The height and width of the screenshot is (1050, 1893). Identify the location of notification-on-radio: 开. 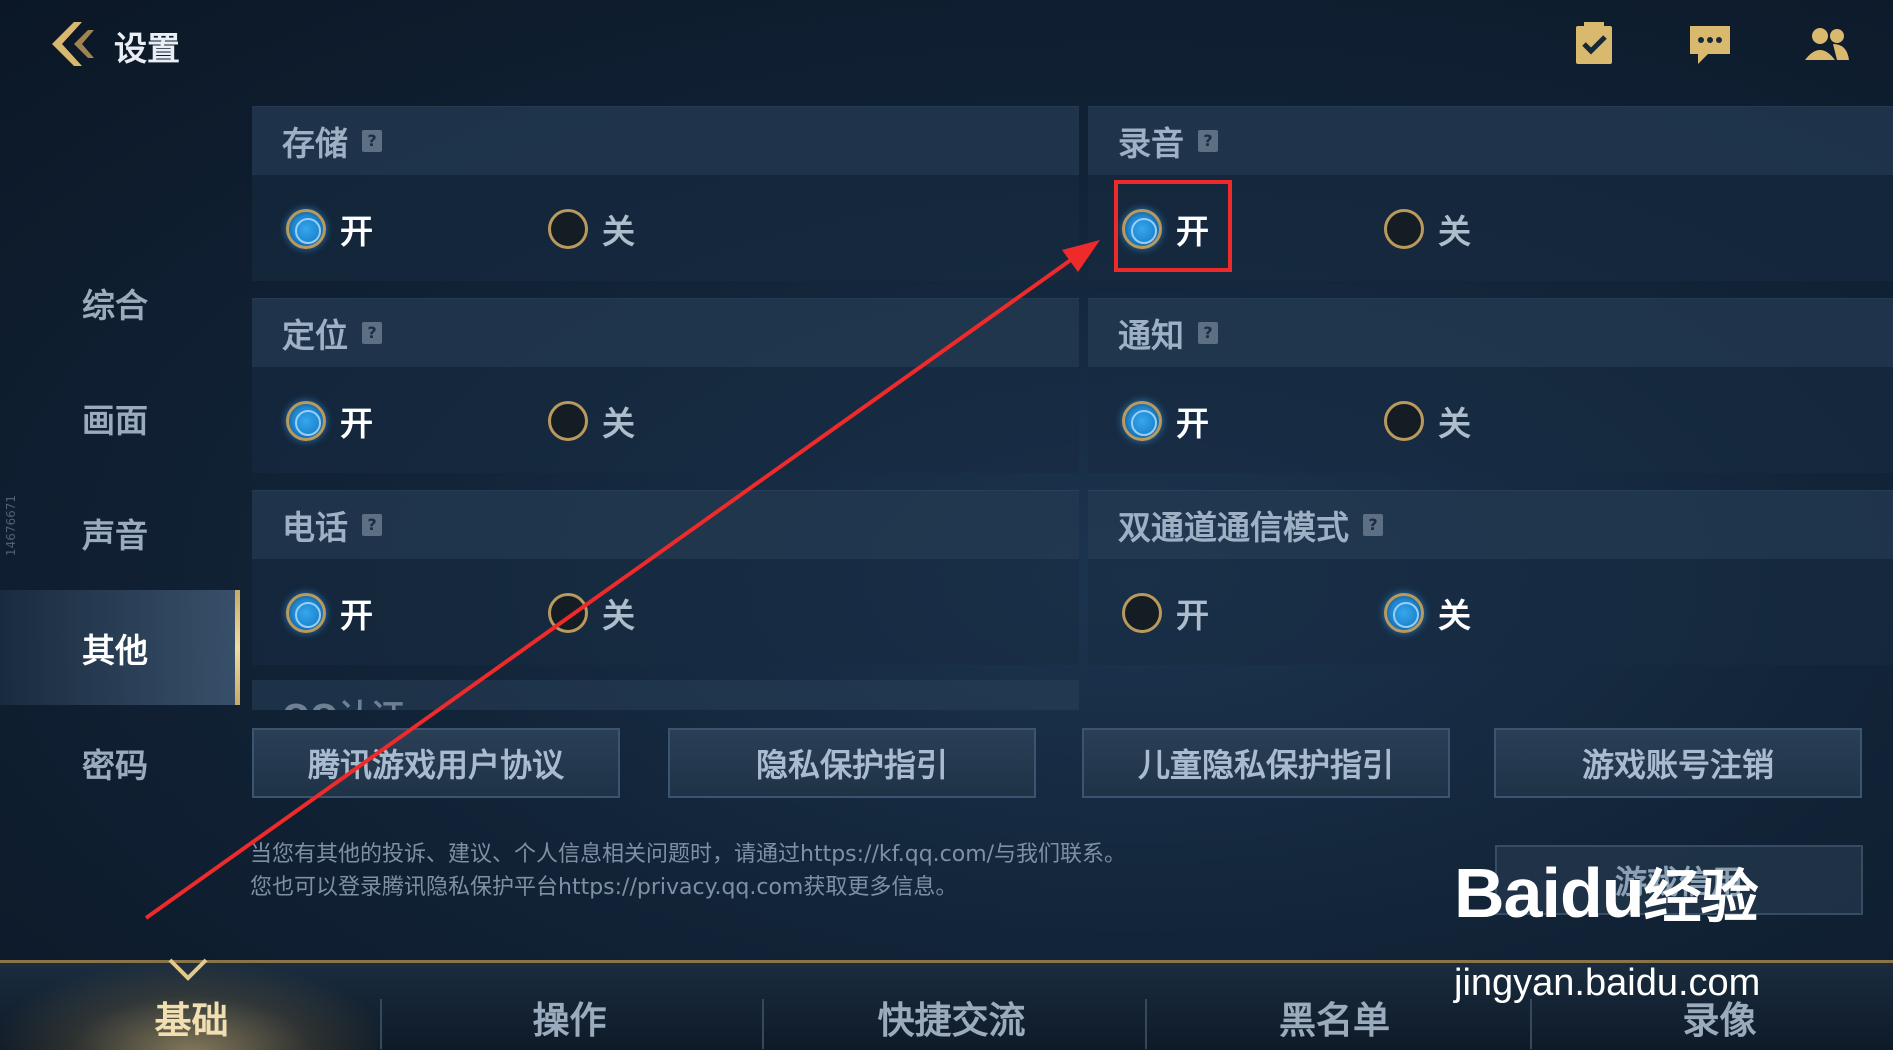
(1165, 421).